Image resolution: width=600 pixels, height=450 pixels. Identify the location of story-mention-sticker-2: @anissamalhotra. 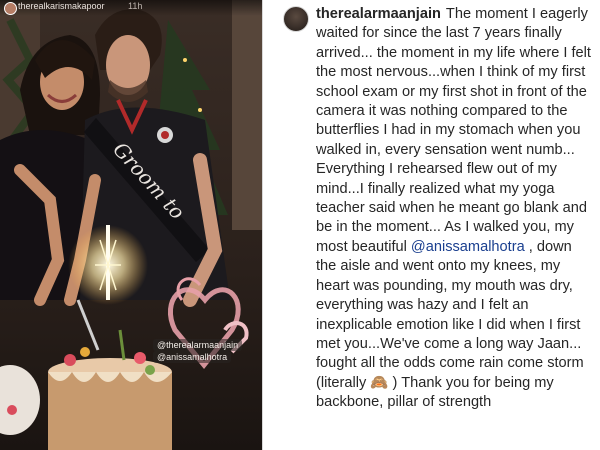
(192, 357).